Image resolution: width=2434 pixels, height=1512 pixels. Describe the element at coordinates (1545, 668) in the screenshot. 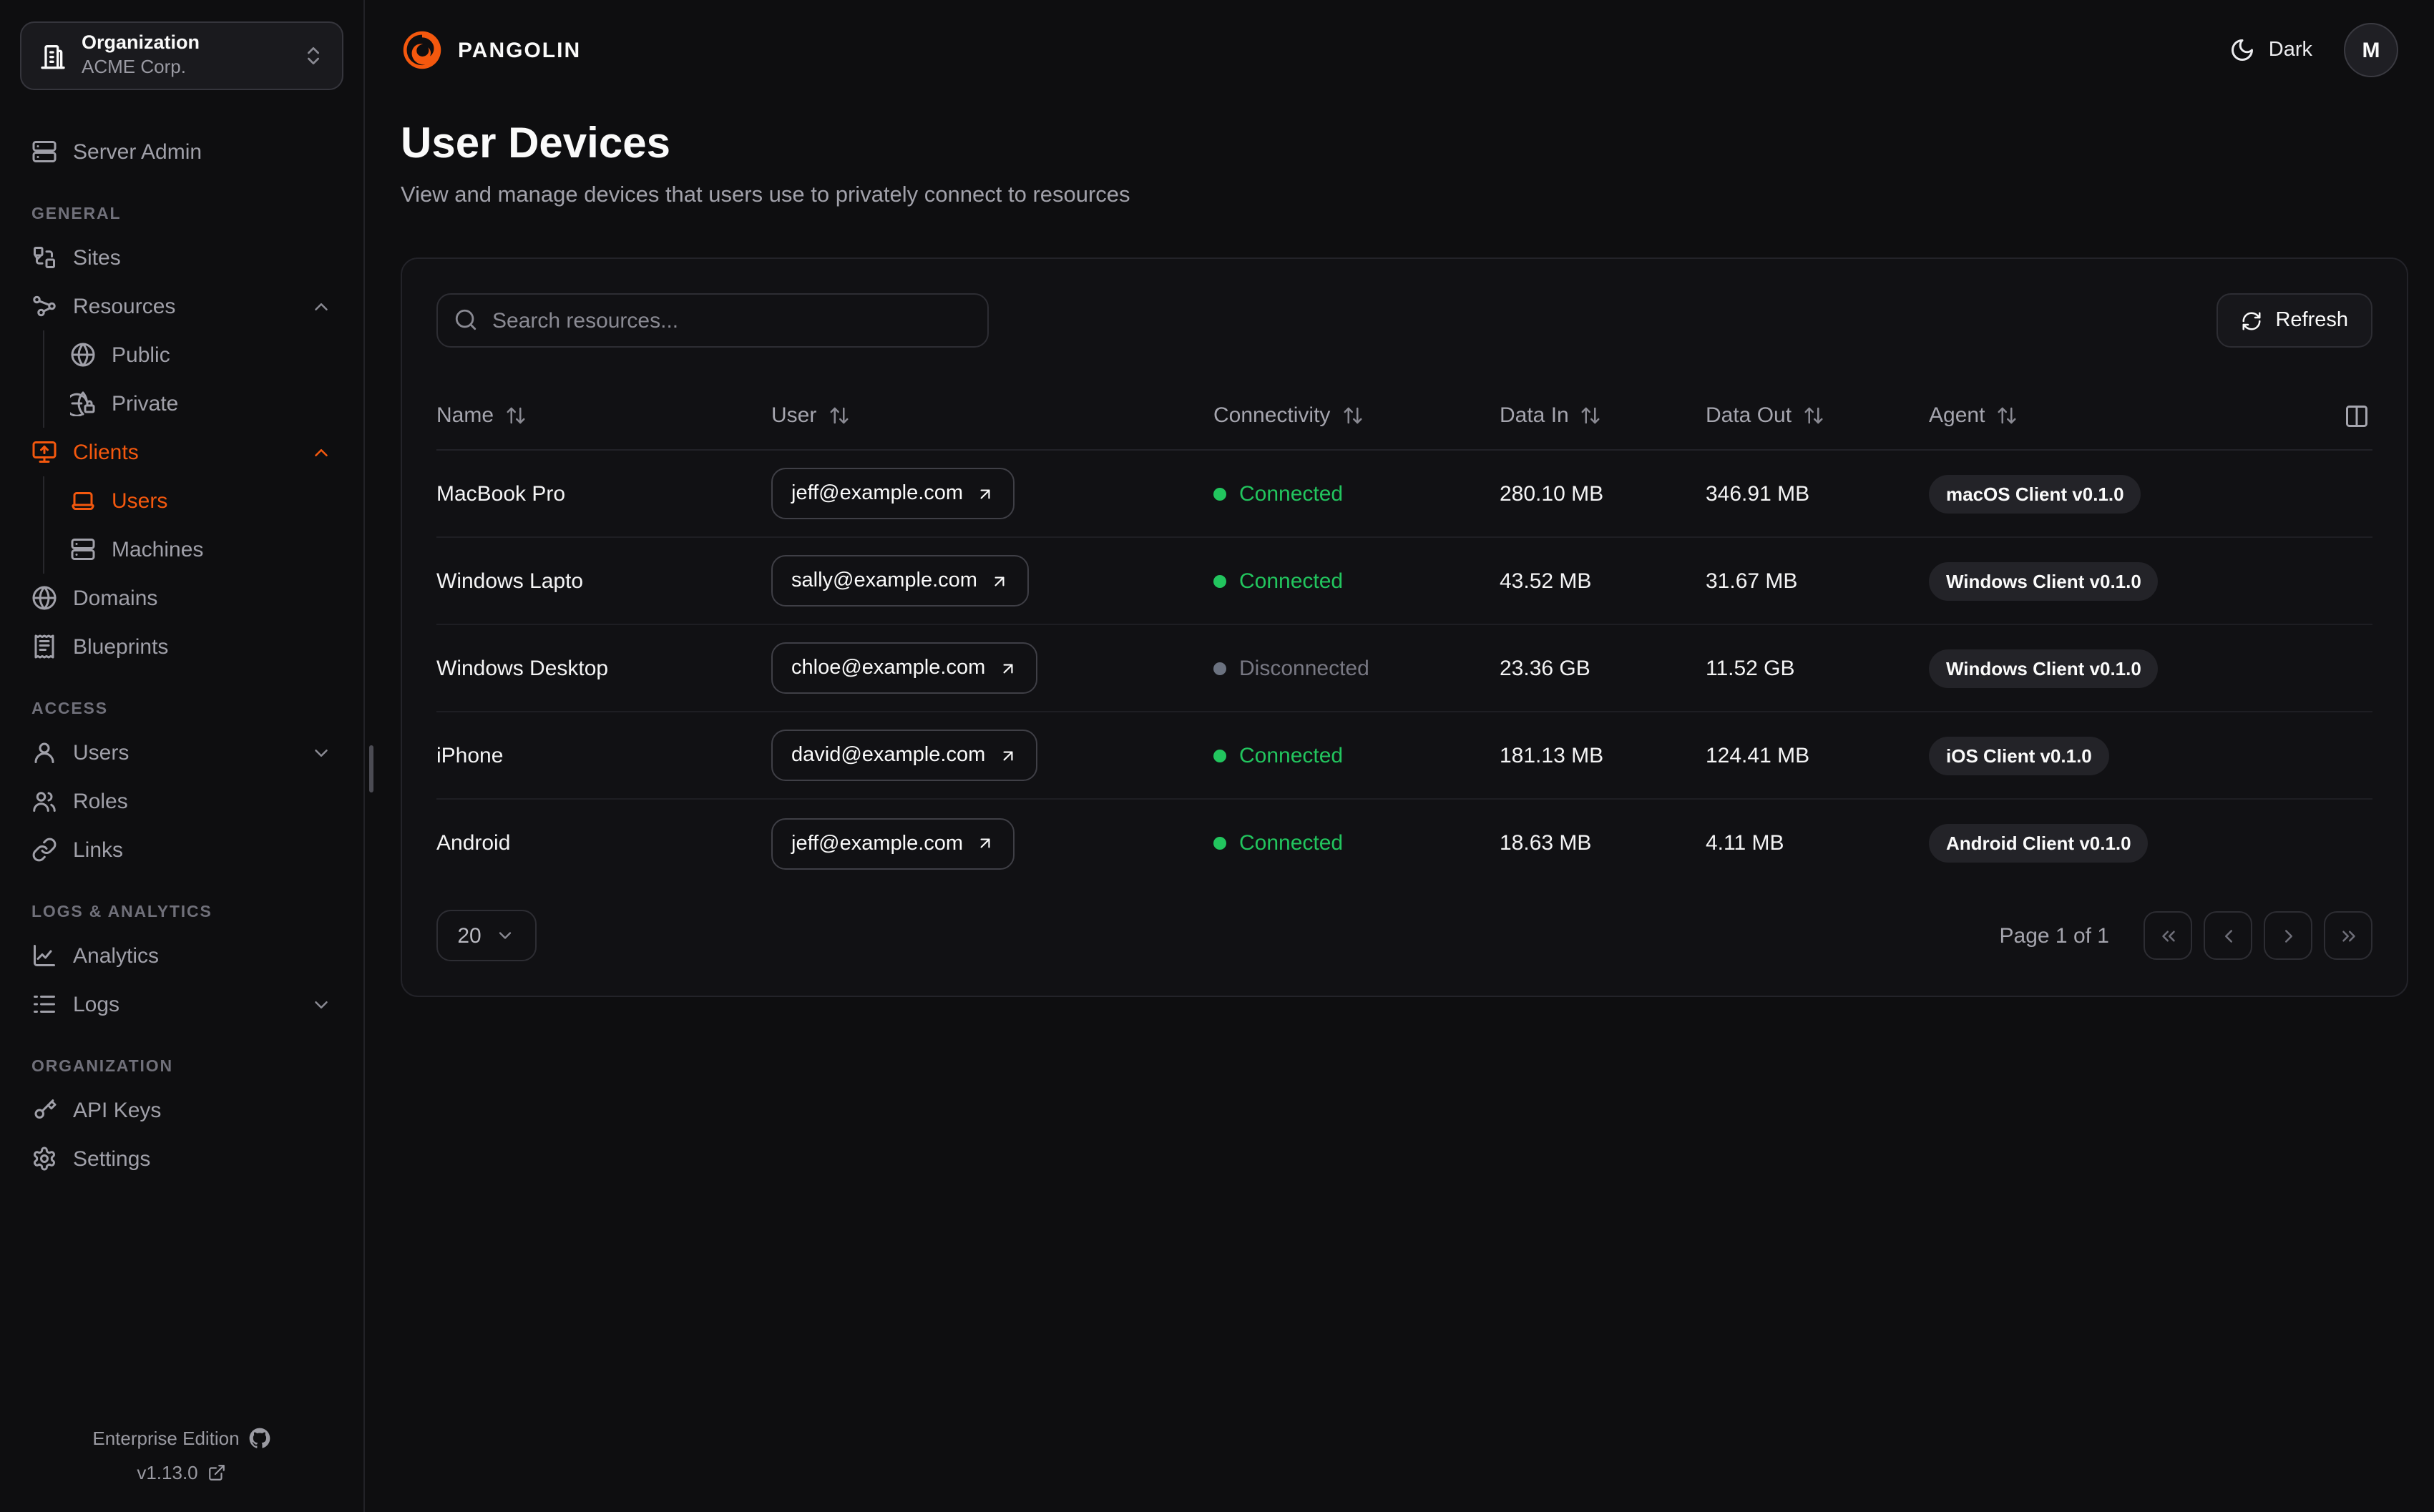

I see `data-in-value: 23.36 GB` at that location.